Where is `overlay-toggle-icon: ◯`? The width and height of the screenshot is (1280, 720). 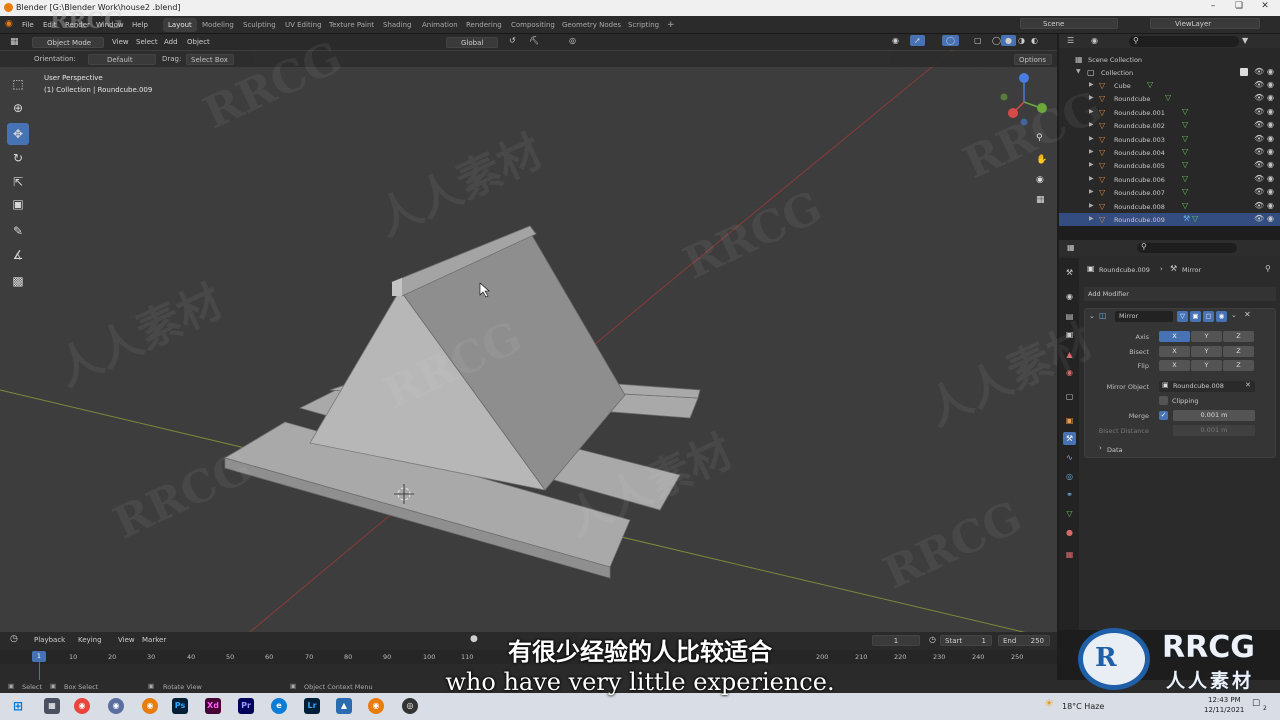 overlay-toggle-icon: ◯ is located at coordinates (950, 40).